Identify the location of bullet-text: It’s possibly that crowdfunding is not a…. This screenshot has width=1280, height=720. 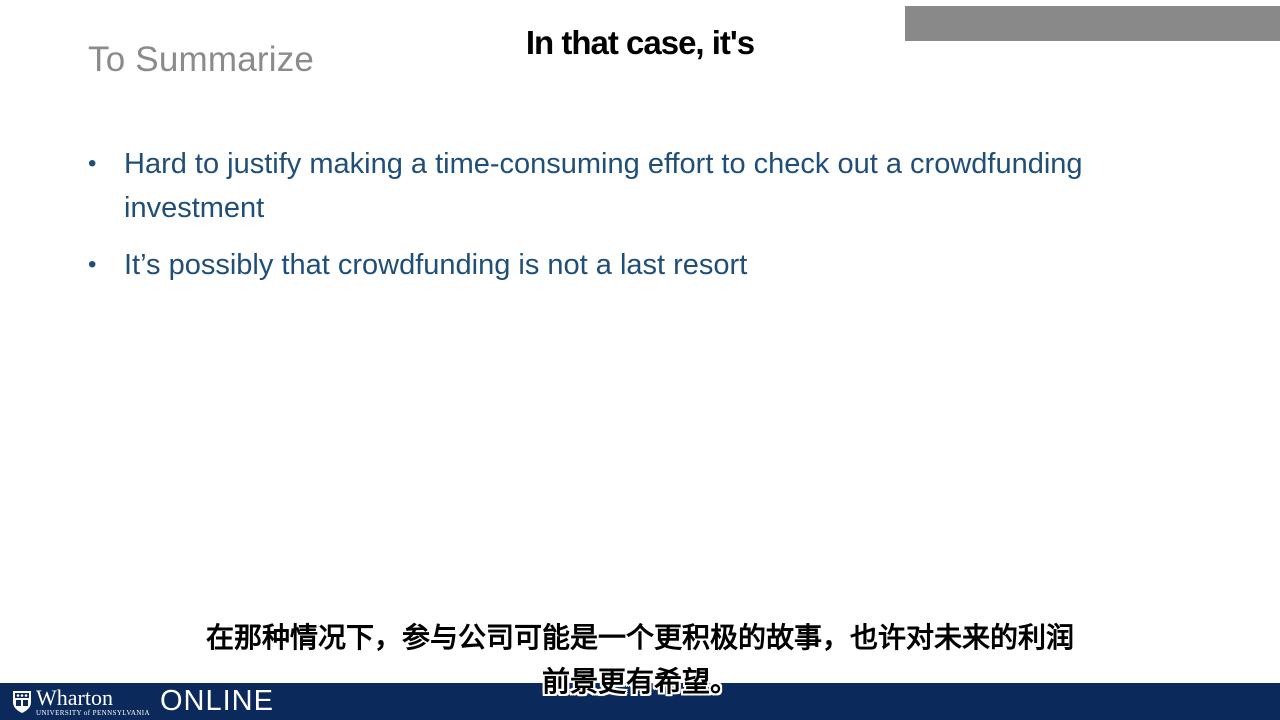
(436, 265).